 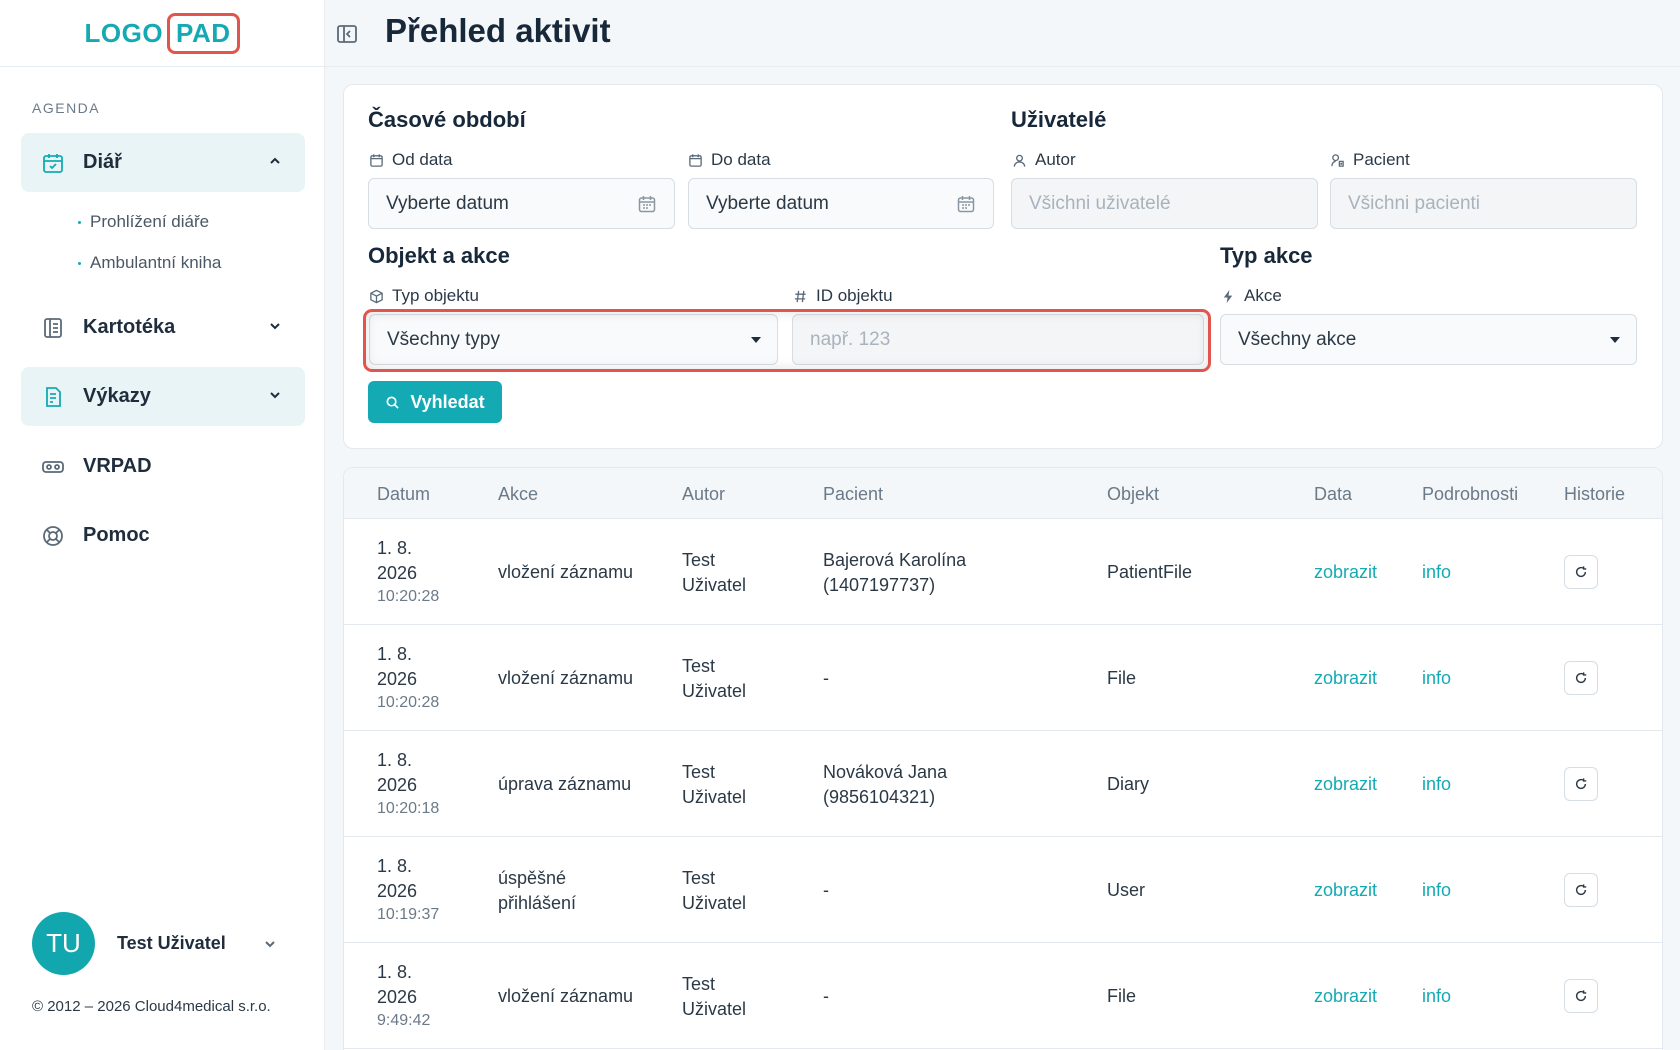 What do you see at coordinates (424, 296) in the screenshot?
I see `object-type-label: Typ objektu` at bounding box center [424, 296].